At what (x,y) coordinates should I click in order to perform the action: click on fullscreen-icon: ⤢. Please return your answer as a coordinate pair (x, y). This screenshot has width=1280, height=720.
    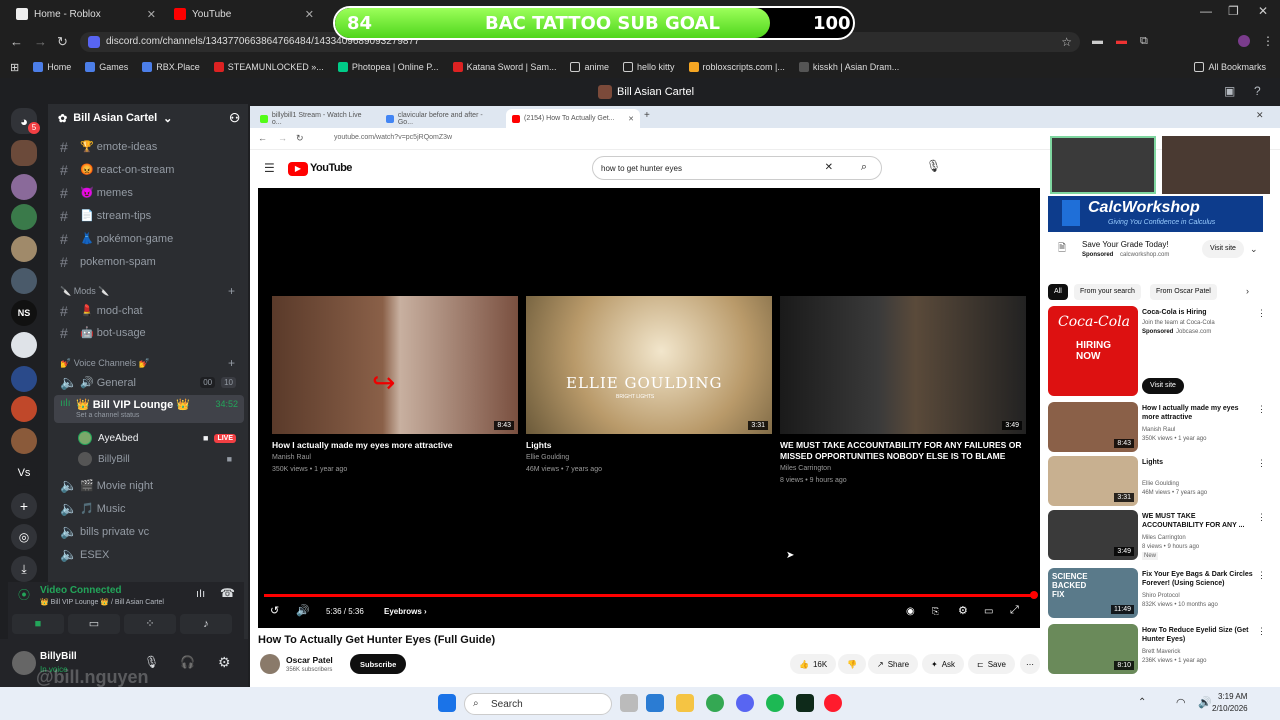
    Looking at the image, I should click on (1014, 610).